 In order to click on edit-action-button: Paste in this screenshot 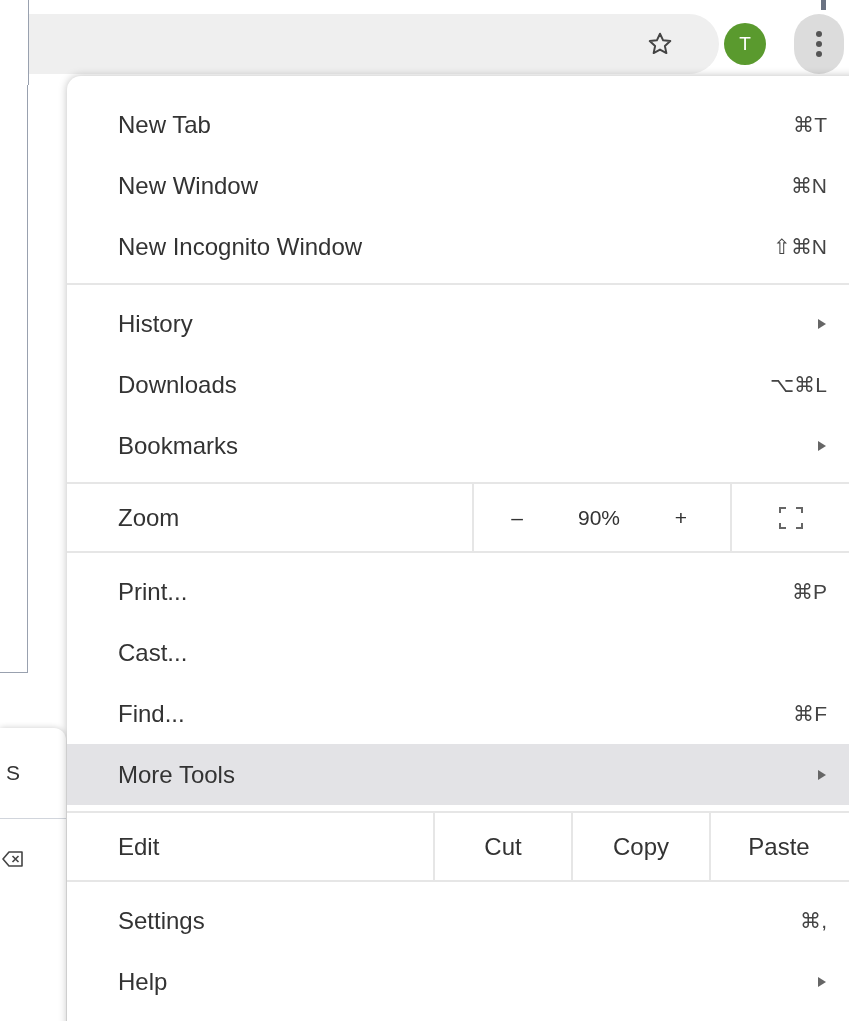, I will do `click(778, 846)`.